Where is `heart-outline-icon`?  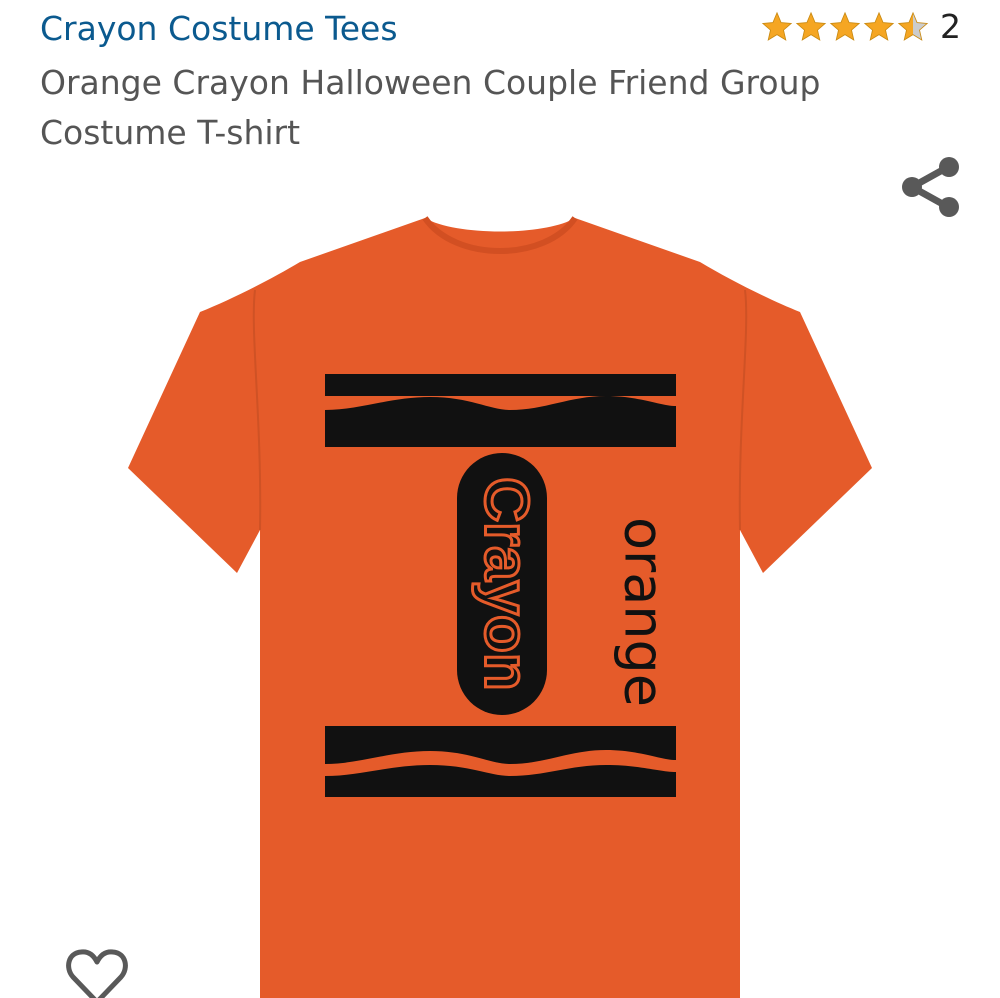 heart-outline-icon is located at coordinates (97, 973).